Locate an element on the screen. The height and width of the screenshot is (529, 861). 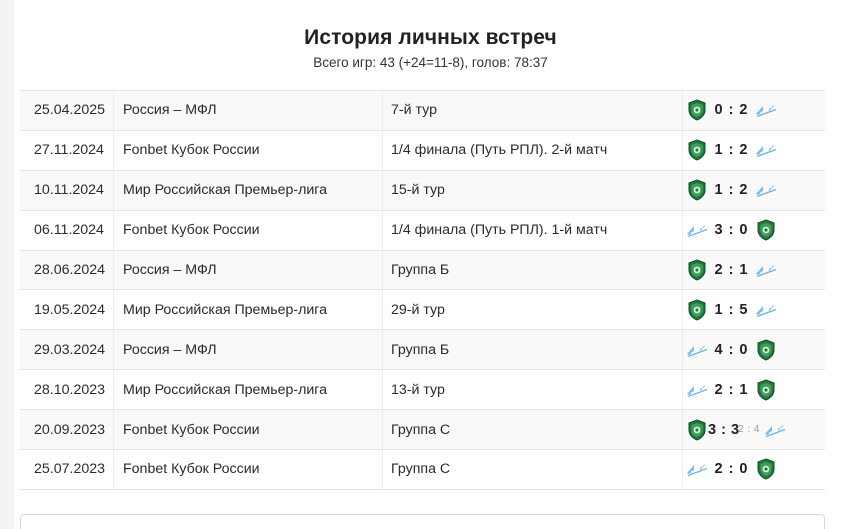
match-date: 27.11.2024 is located at coordinates (69, 150).